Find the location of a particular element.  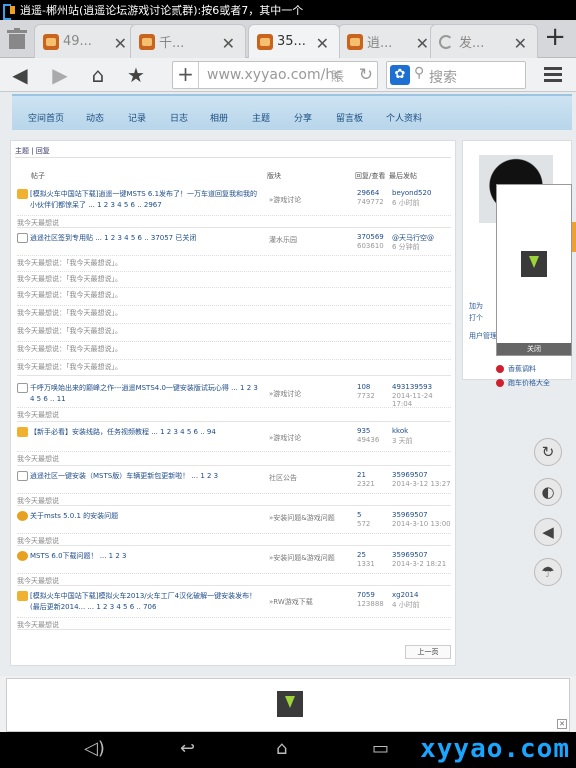

side-link-2: 跑车价格大全 is located at coordinates (523, 383).